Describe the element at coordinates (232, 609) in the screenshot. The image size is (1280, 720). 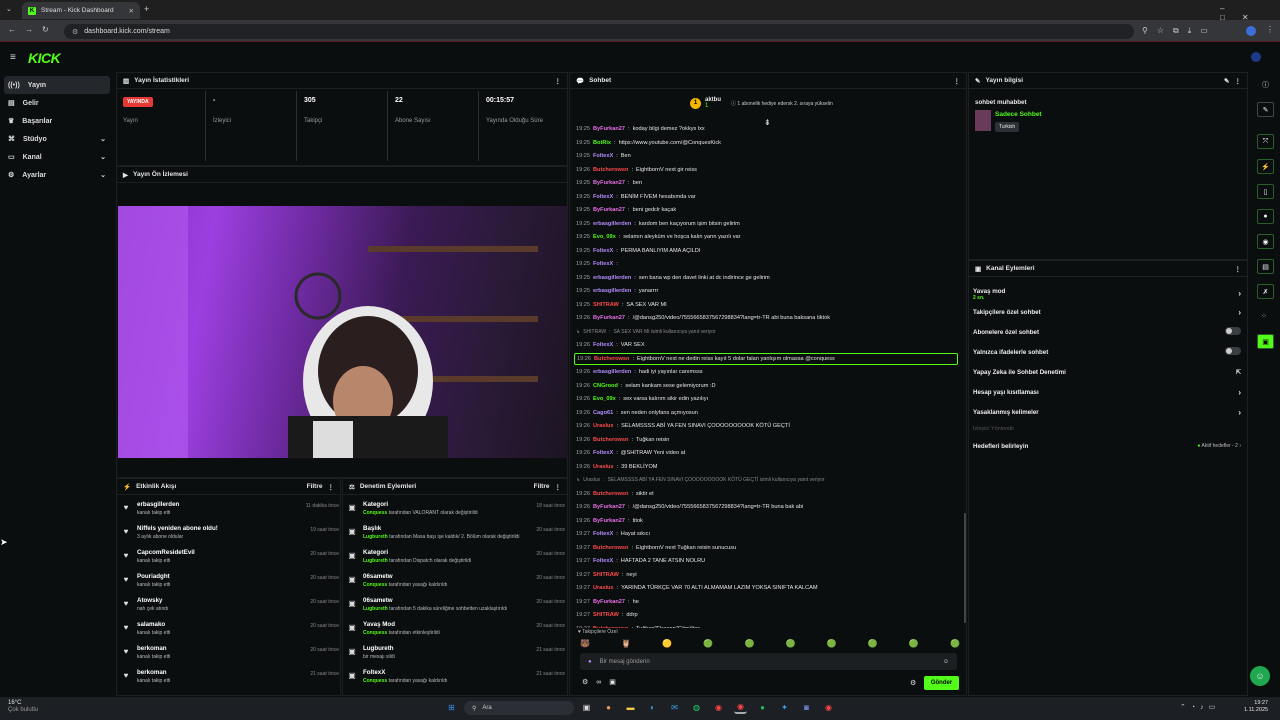
I see `activity-item: ♥ Atowsky nah çek atındı 20 saat önce` at that location.